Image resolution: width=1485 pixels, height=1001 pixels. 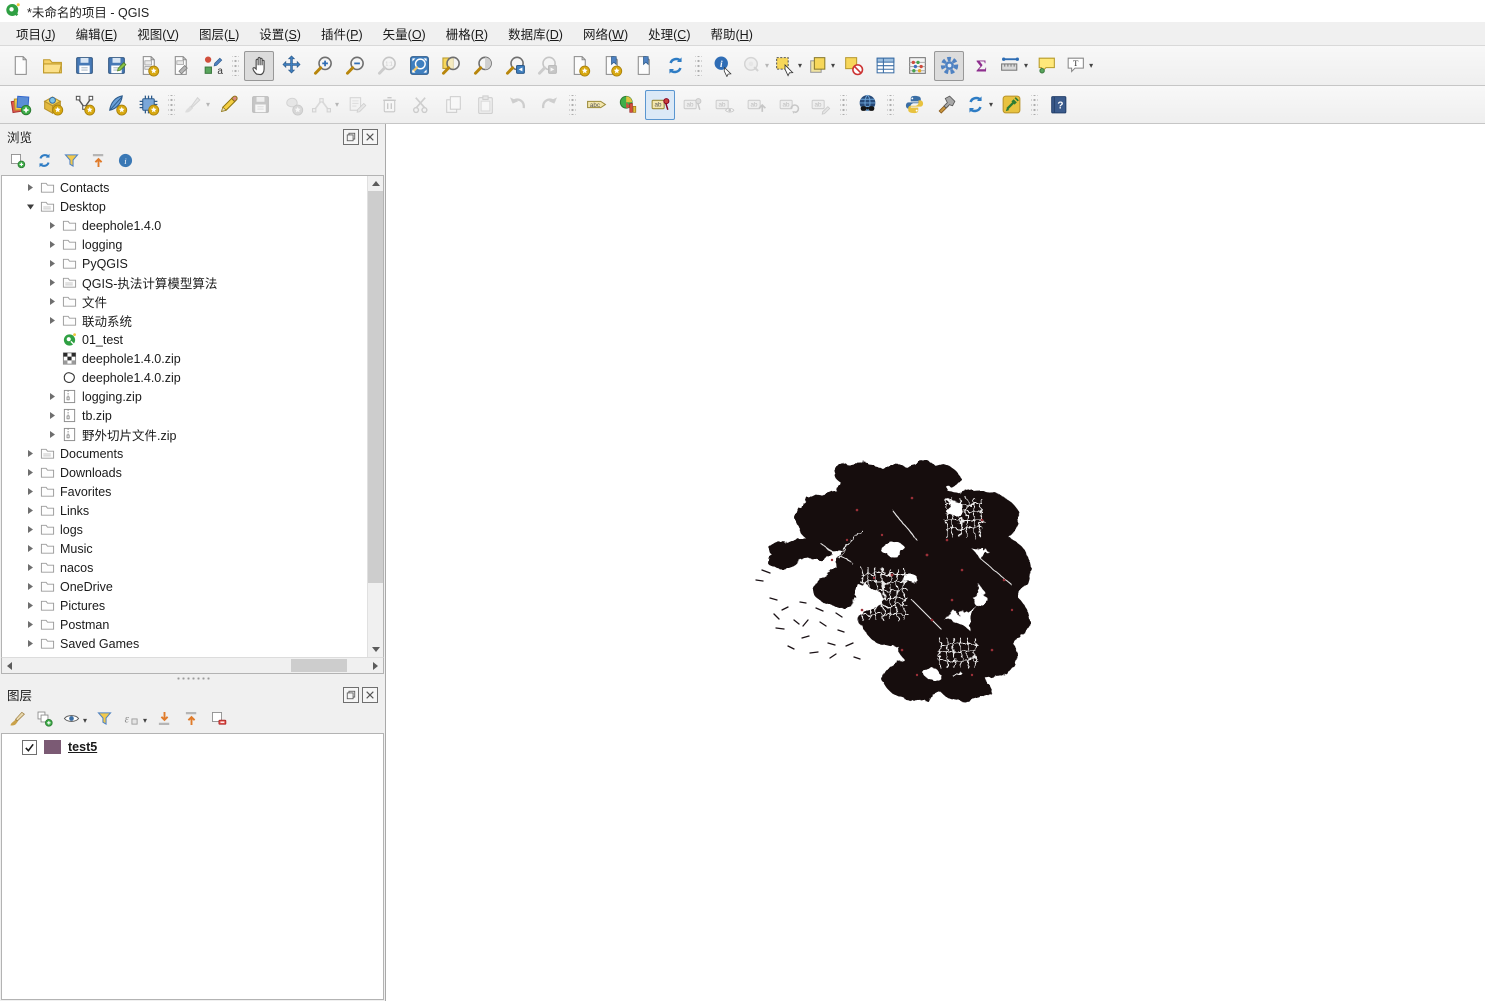 What do you see at coordinates (9, 665) in the screenshot?
I see `scroll-left-icon` at bounding box center [9, 665].